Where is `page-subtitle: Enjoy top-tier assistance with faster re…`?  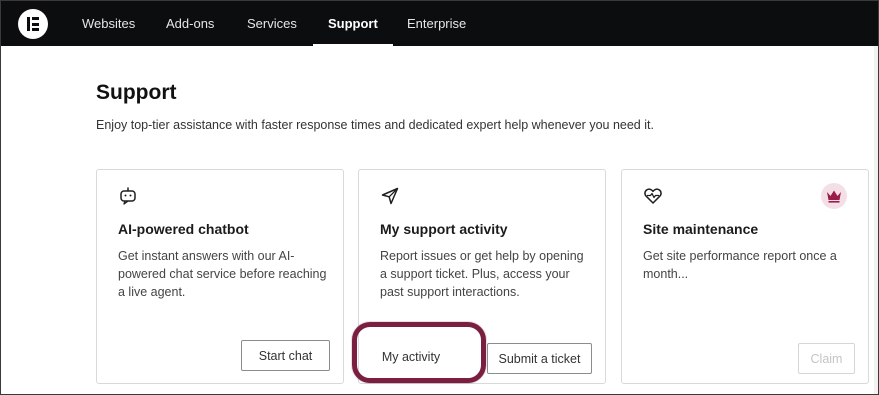 page-subtitle: Enjoy top-tier assistance with faster re… is located at coordinates (375, 125).